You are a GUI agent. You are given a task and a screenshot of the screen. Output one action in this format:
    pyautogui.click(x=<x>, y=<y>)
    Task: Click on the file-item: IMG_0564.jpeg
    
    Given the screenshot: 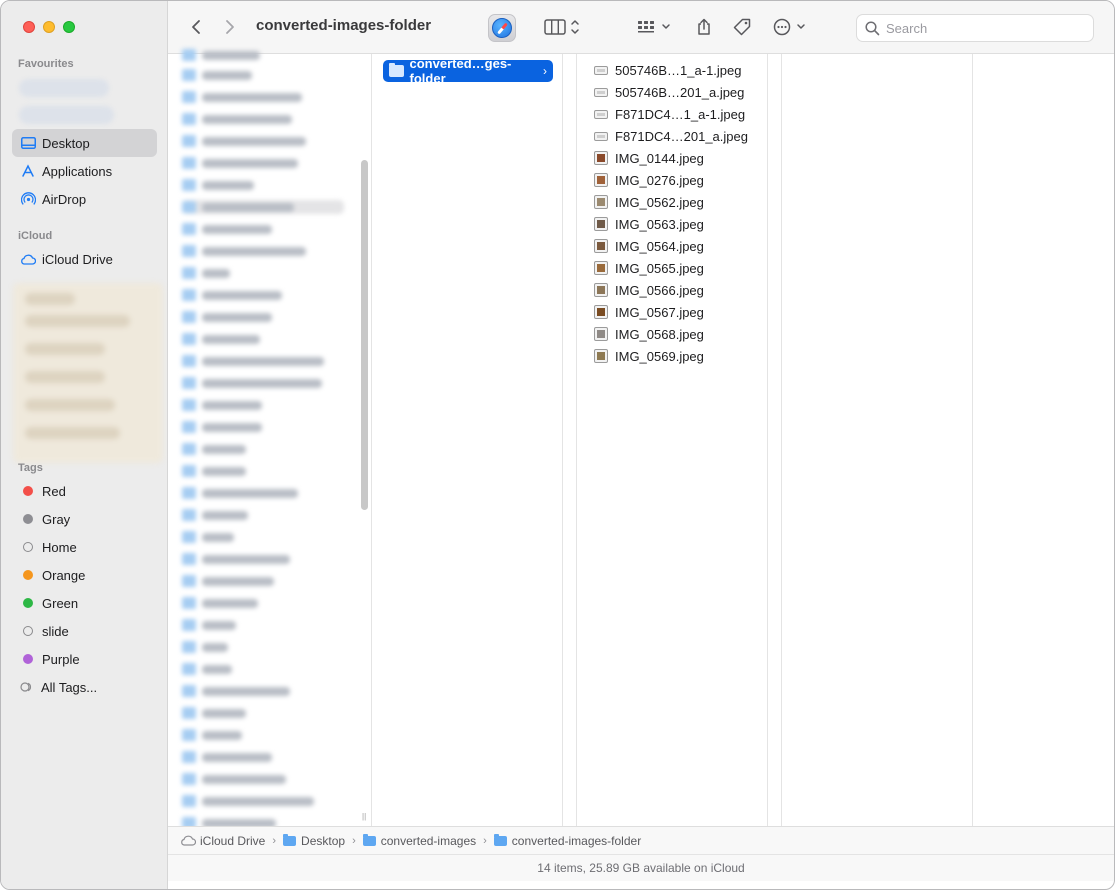 What is the action you would take?
    pyautogui.click(x=649, y=246)
    